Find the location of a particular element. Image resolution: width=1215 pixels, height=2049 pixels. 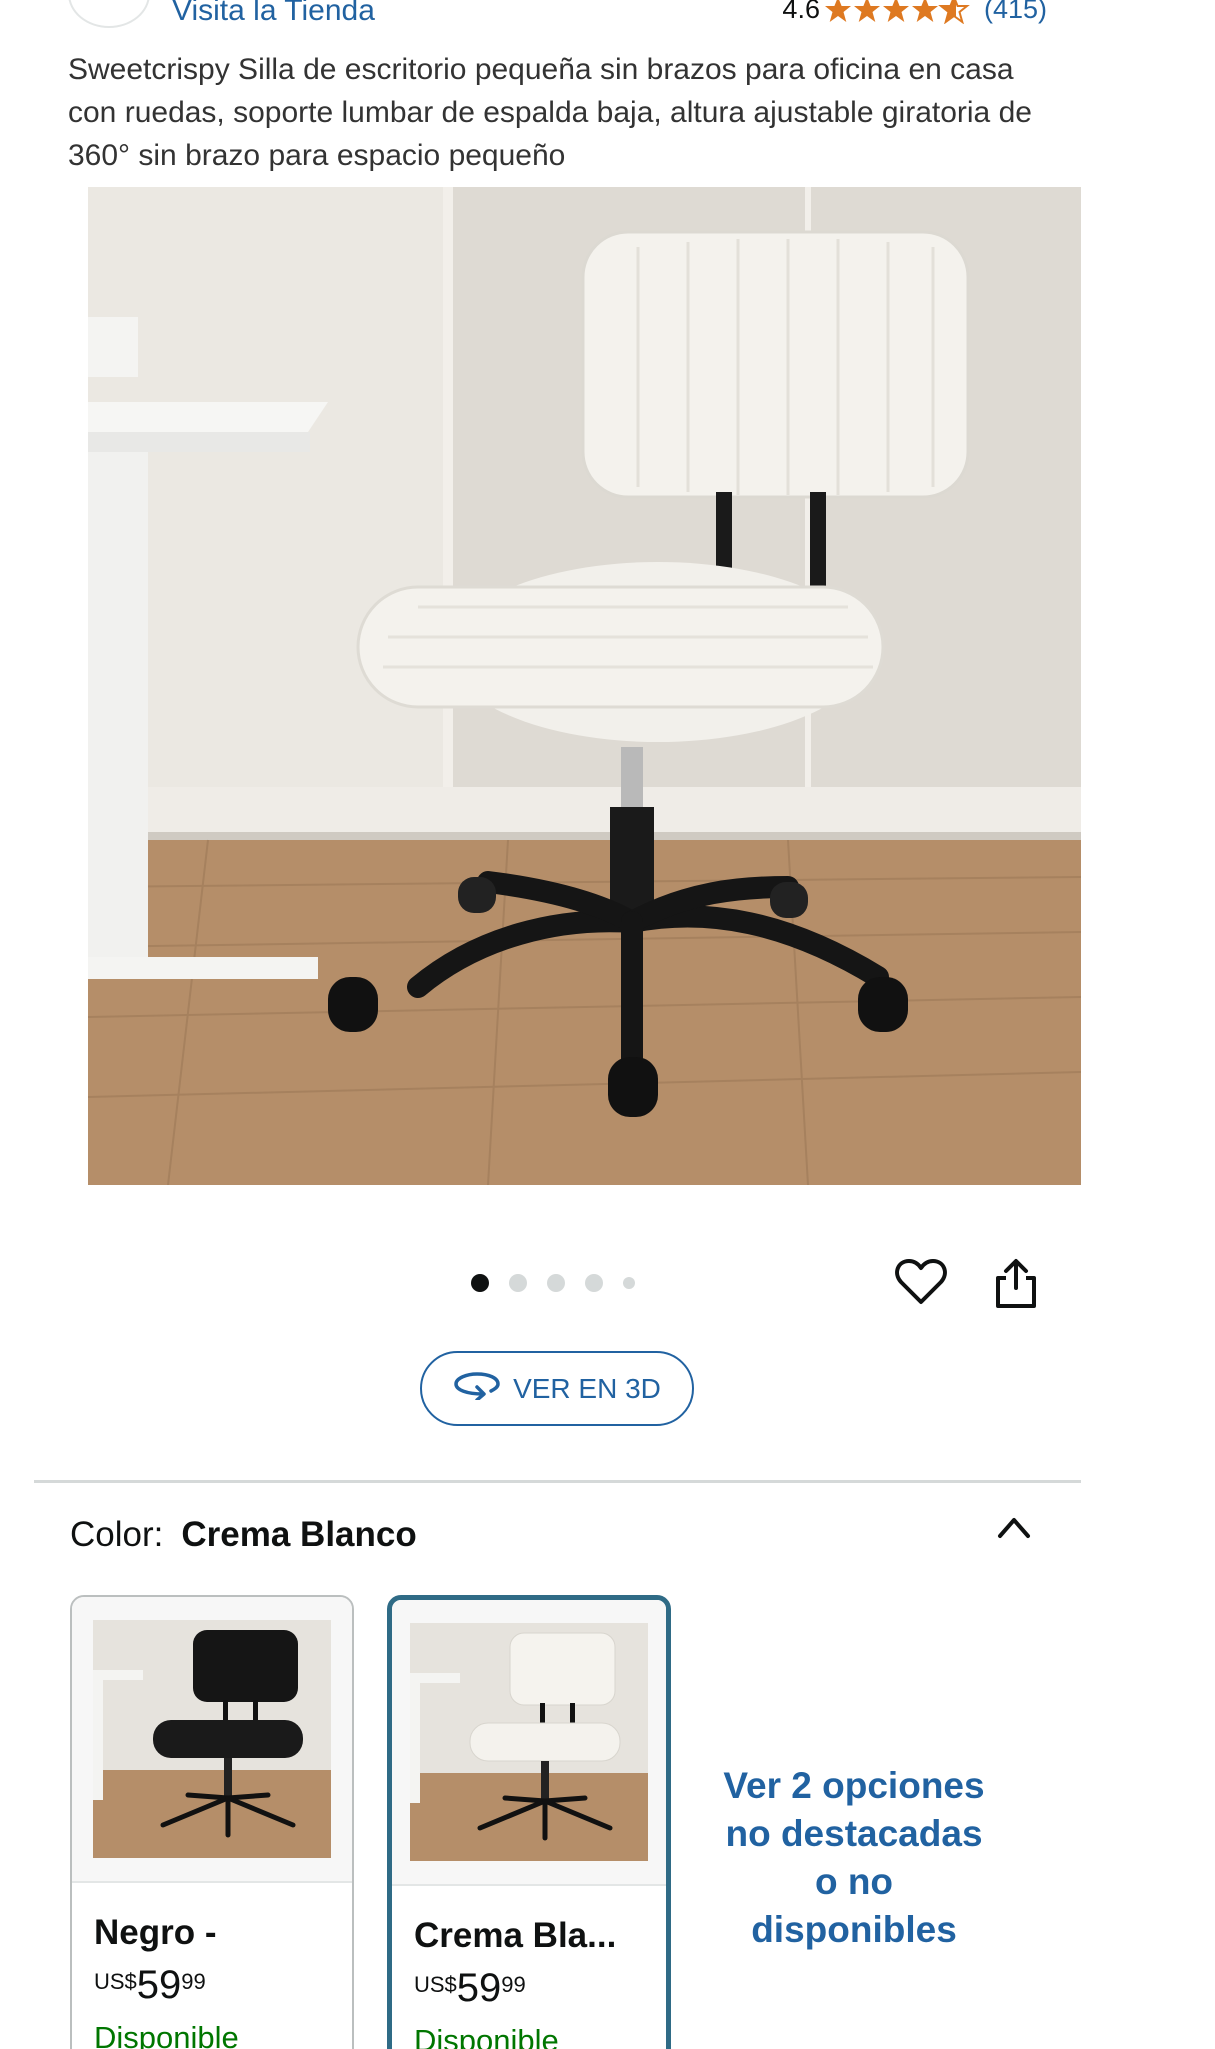

store-header: Visita la Tienda 4.6 (415) is located at coordinates (607, 20).